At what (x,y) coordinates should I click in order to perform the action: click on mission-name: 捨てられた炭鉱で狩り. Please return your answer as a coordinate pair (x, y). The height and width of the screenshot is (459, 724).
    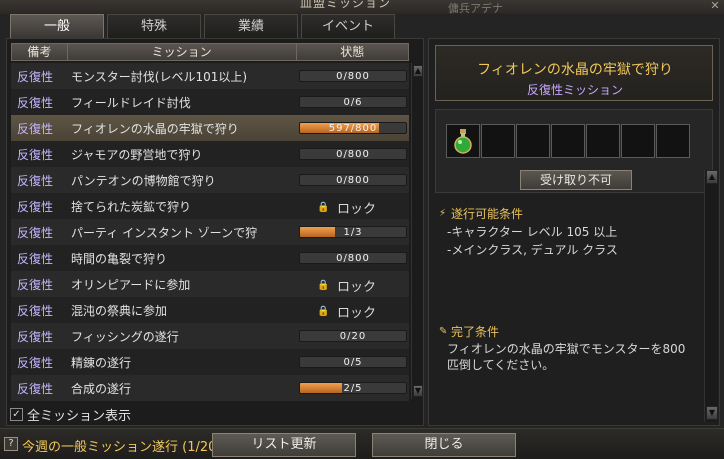
    Looking at the image, I should click on (131, 206).